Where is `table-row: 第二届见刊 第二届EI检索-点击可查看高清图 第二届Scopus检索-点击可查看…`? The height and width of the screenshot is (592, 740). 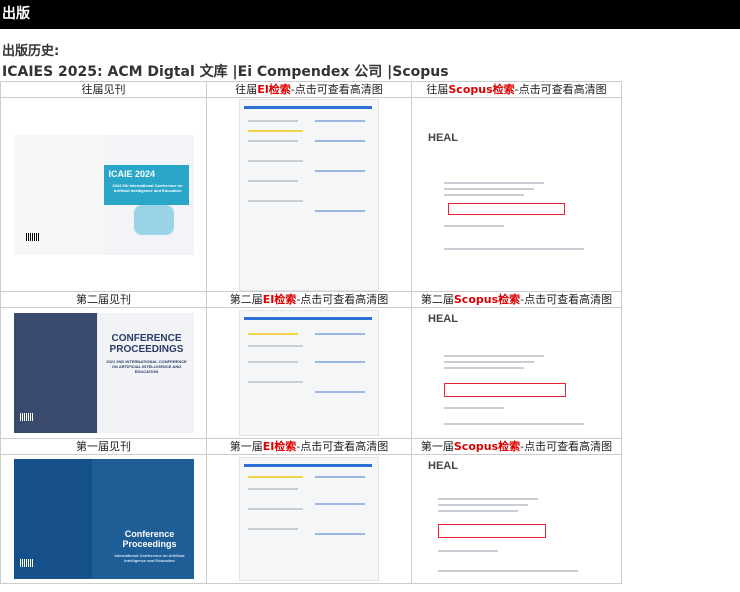 table-row: 第二届见刊 第二届EI检索-点击可查看高清图 第二届Scopus检索-点击可查看… is located at coordinates (311, 299).